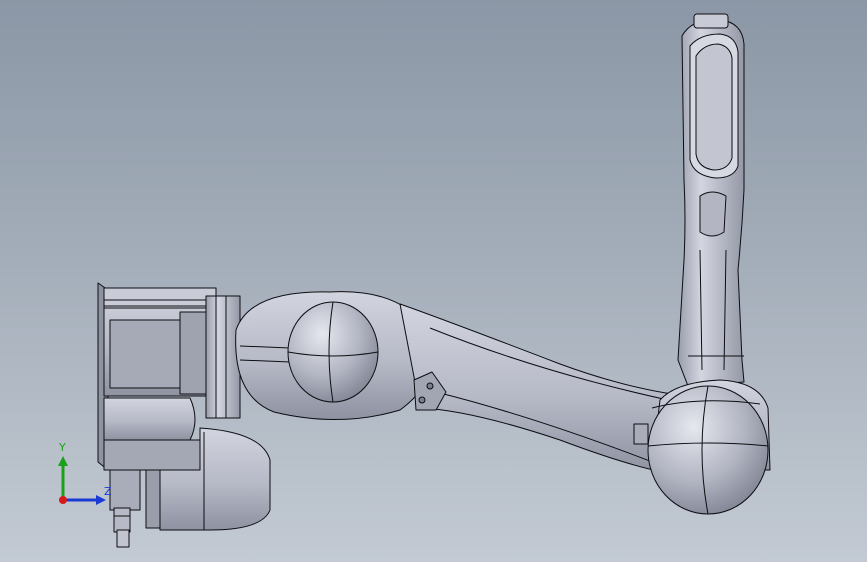 Image resolution: width=867 pixels, height=562 pixels. I want to click on upper-arm-link, so click(538, 389).